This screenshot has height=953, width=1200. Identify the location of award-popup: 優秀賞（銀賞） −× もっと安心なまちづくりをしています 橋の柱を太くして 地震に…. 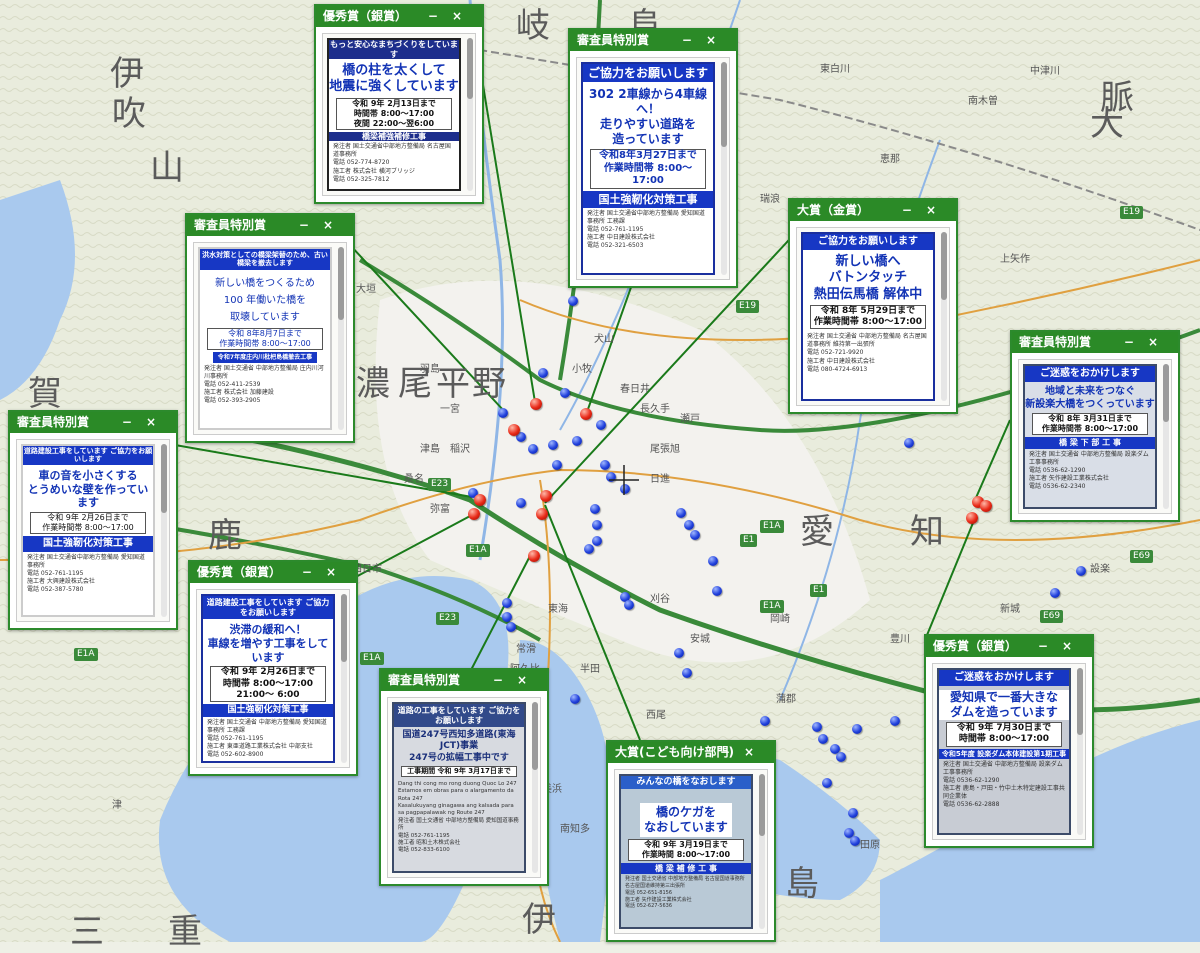
(399, 104).